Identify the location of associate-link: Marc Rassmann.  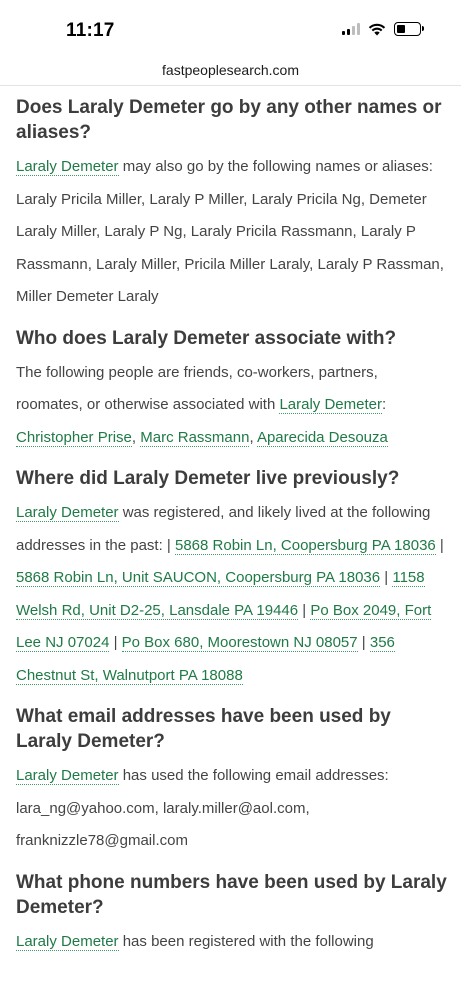
(195, 437).